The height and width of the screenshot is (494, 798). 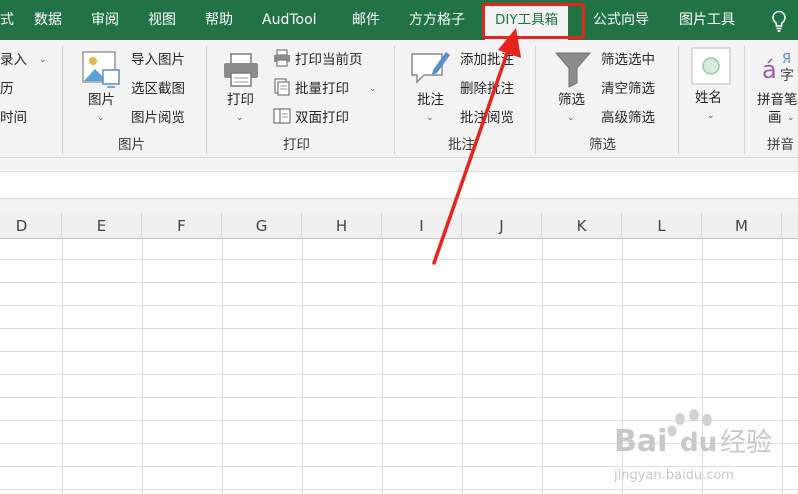 What do you see at coordinates (628, 60) in the screenshot?
I see `filter-selected-item: 筛选选中` at bounding box center [628, 60].